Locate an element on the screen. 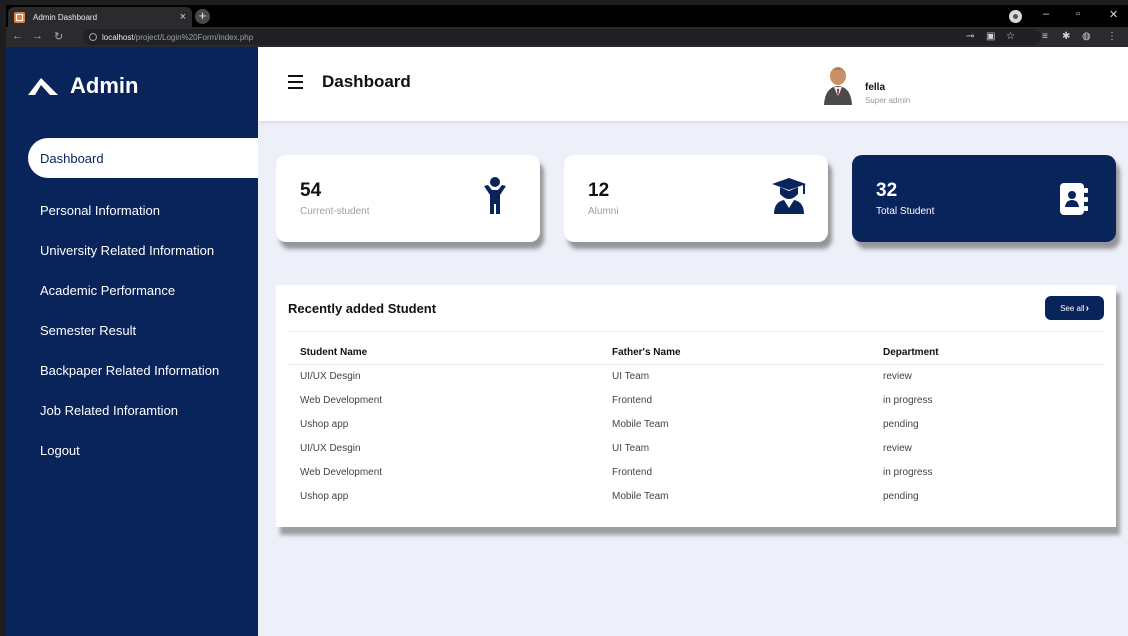  address-book-icon is located at coordinates (1074, 199).